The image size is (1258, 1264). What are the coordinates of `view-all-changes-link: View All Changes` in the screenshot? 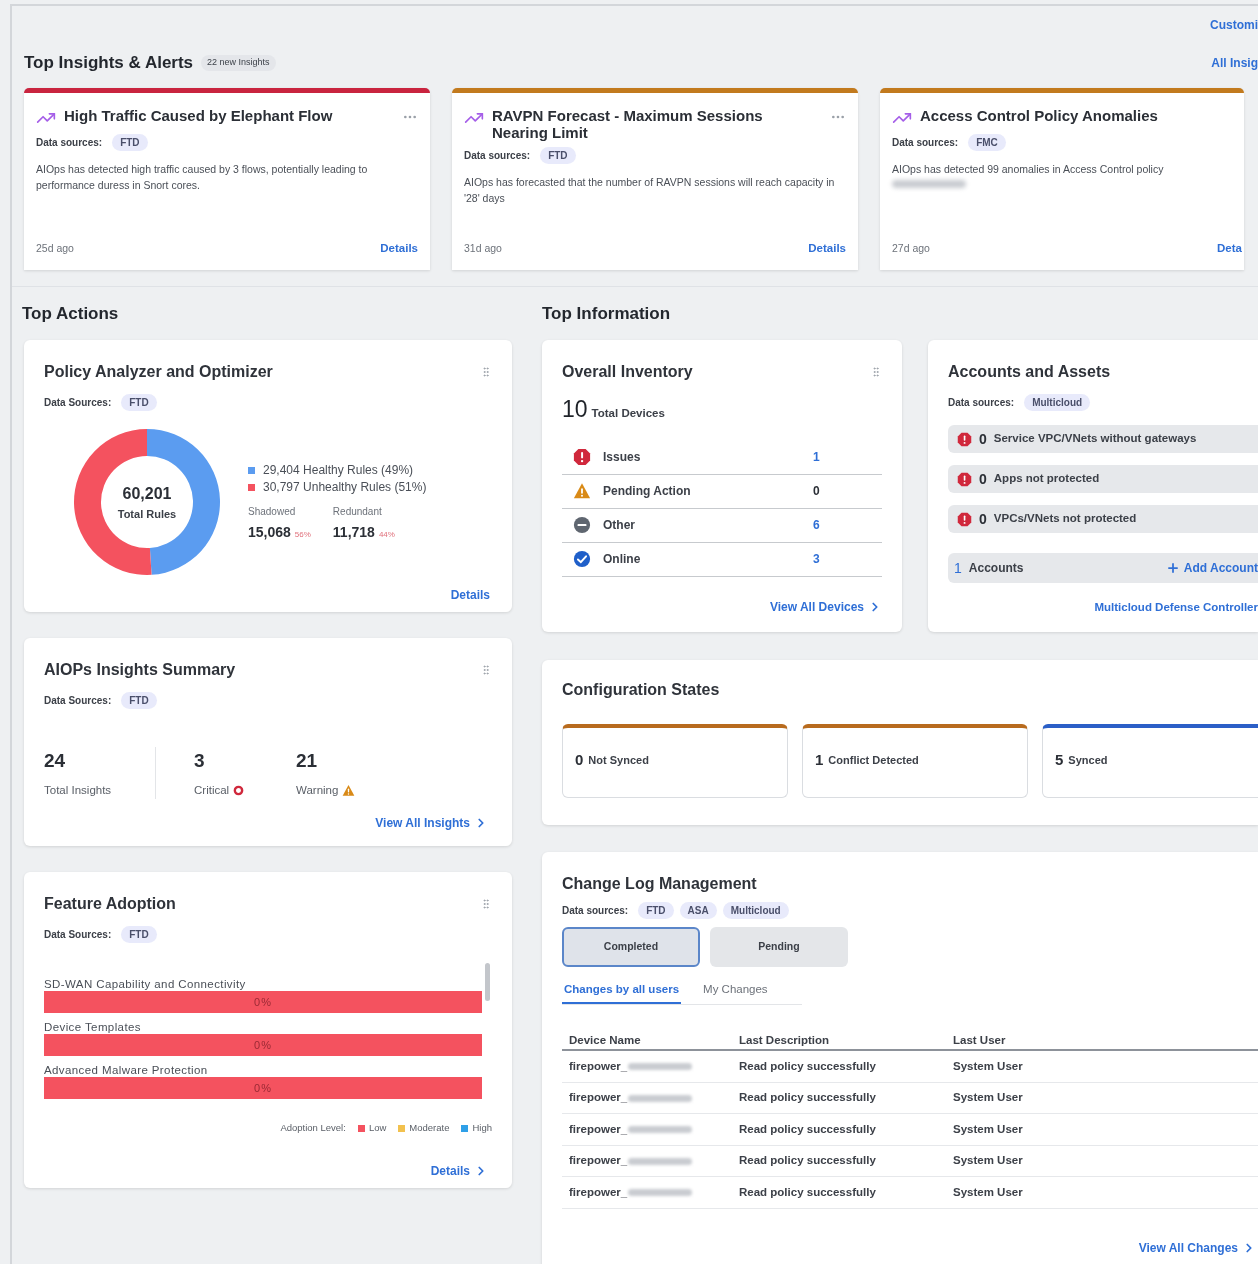 It's located at (1197, 1247).